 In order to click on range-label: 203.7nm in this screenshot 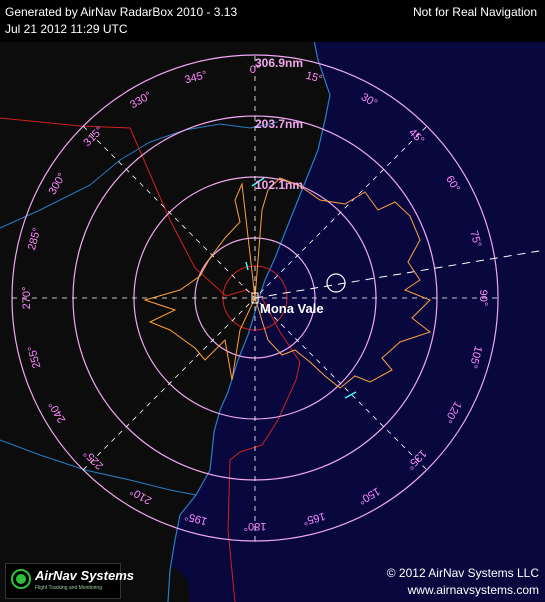, I will do `click(279, 124)`.